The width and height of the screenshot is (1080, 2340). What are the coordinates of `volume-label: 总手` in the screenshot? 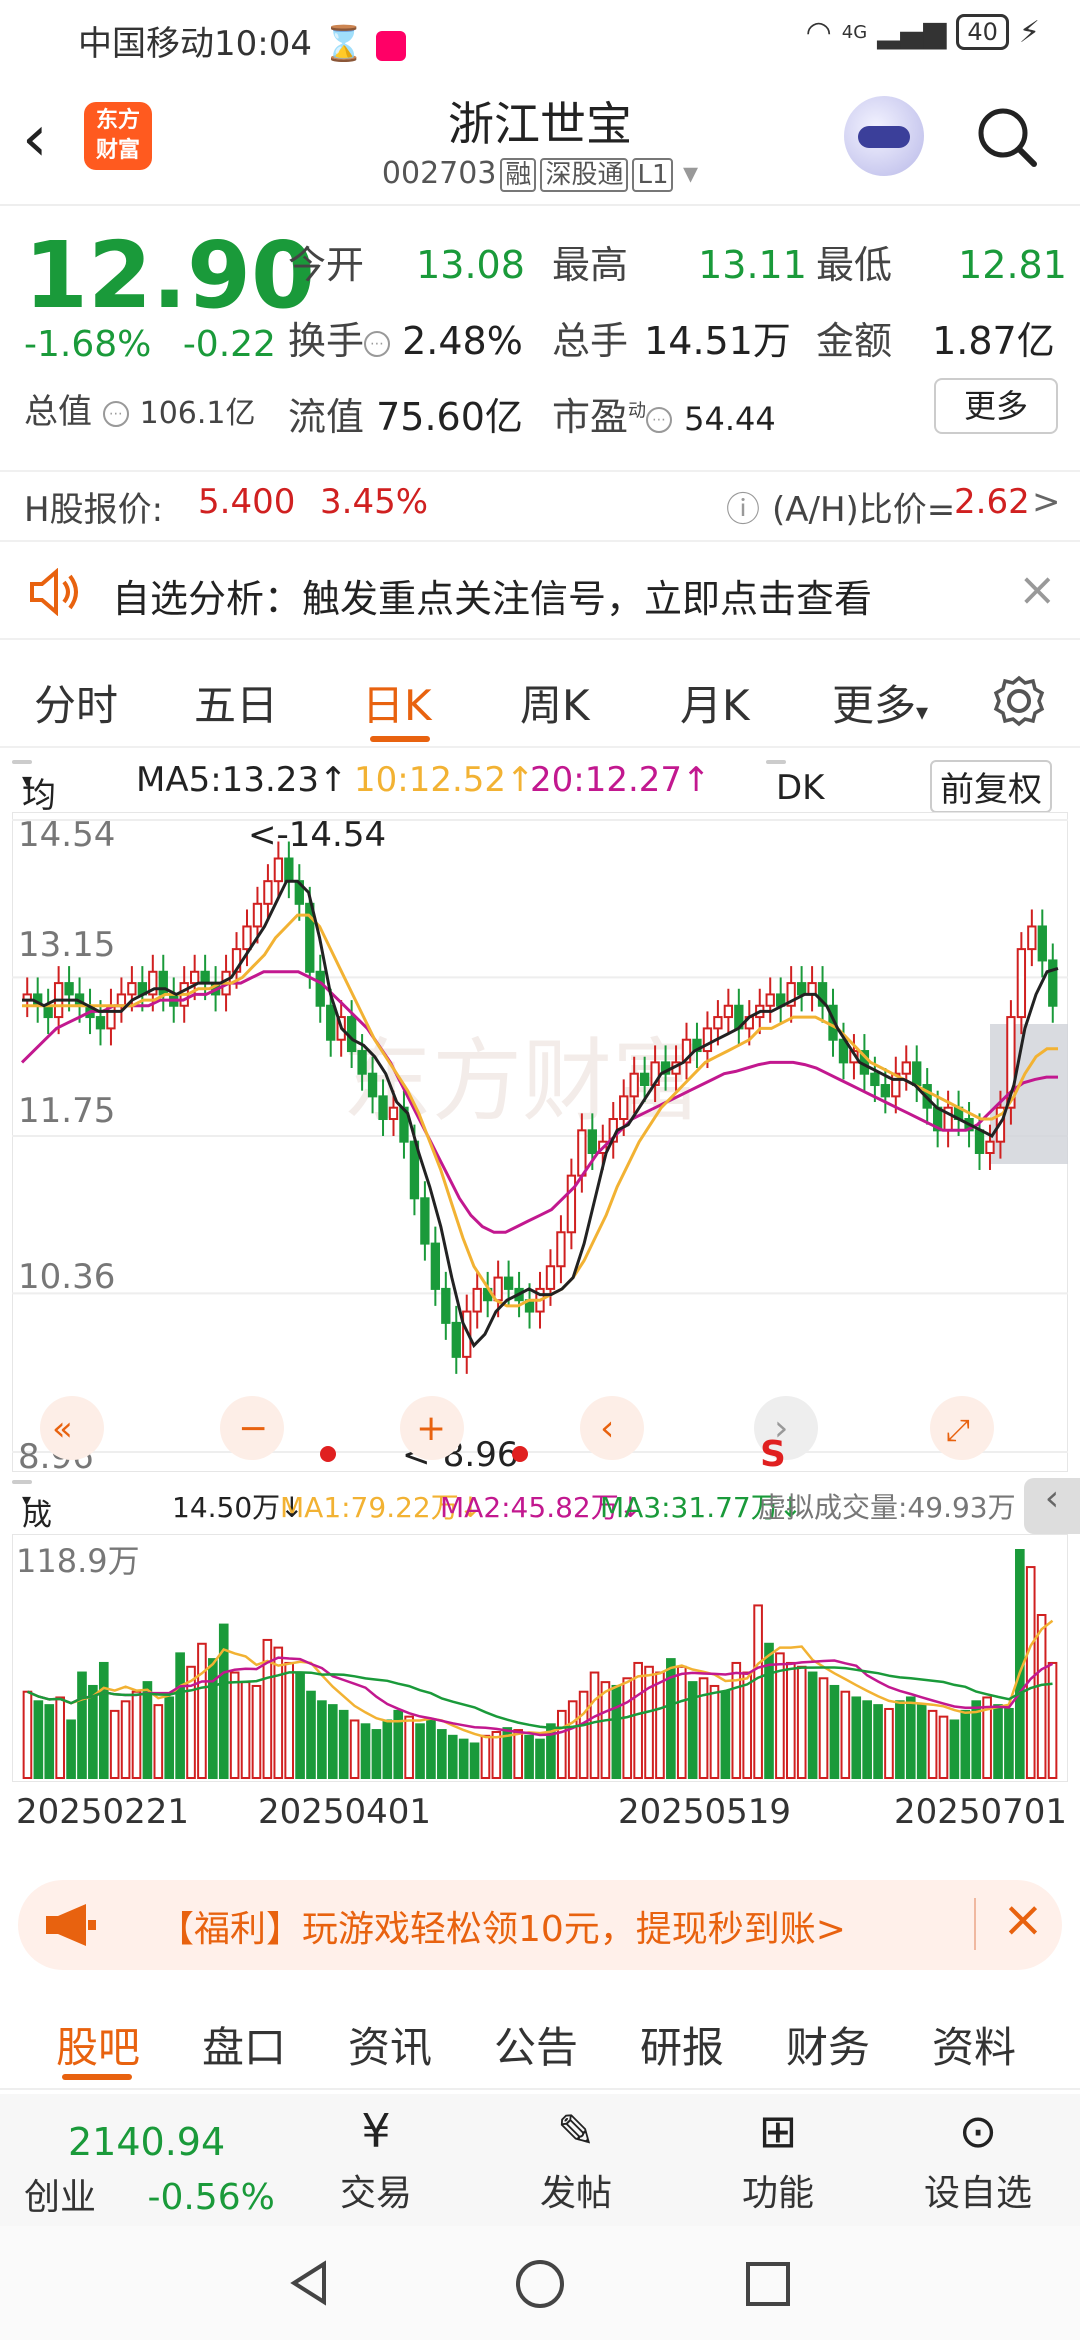 It's located at (590, 341).